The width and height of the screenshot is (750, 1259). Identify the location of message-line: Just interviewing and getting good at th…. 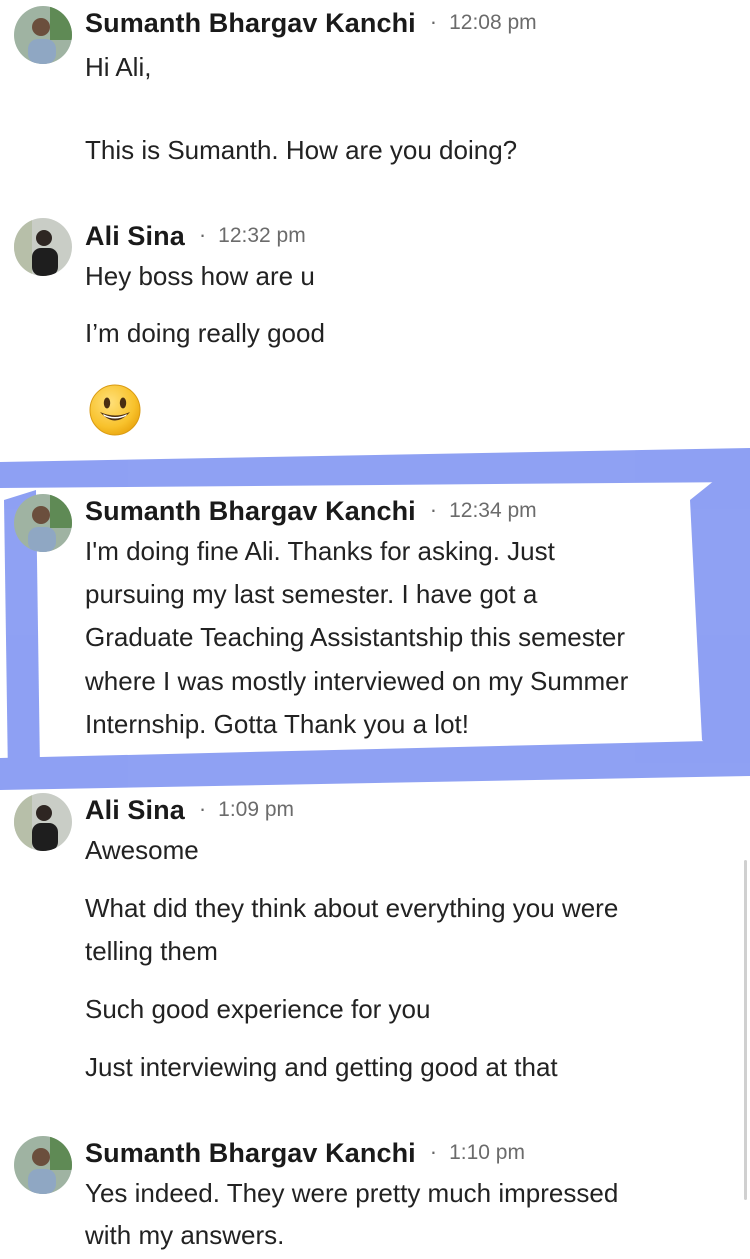
(321, 1067).